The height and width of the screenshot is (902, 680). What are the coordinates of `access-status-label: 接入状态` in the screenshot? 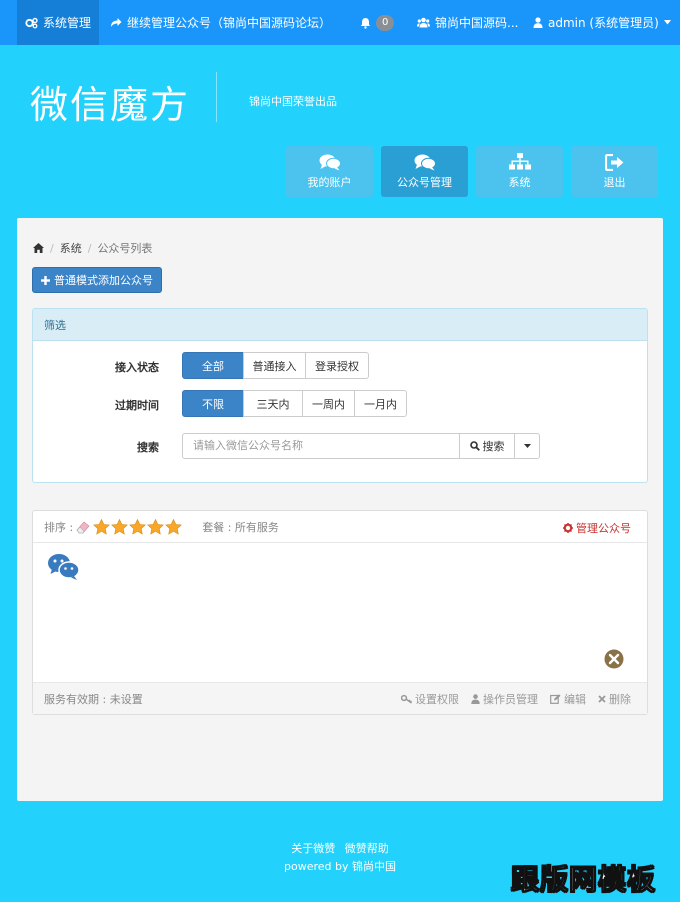 It's located at (137, 367).